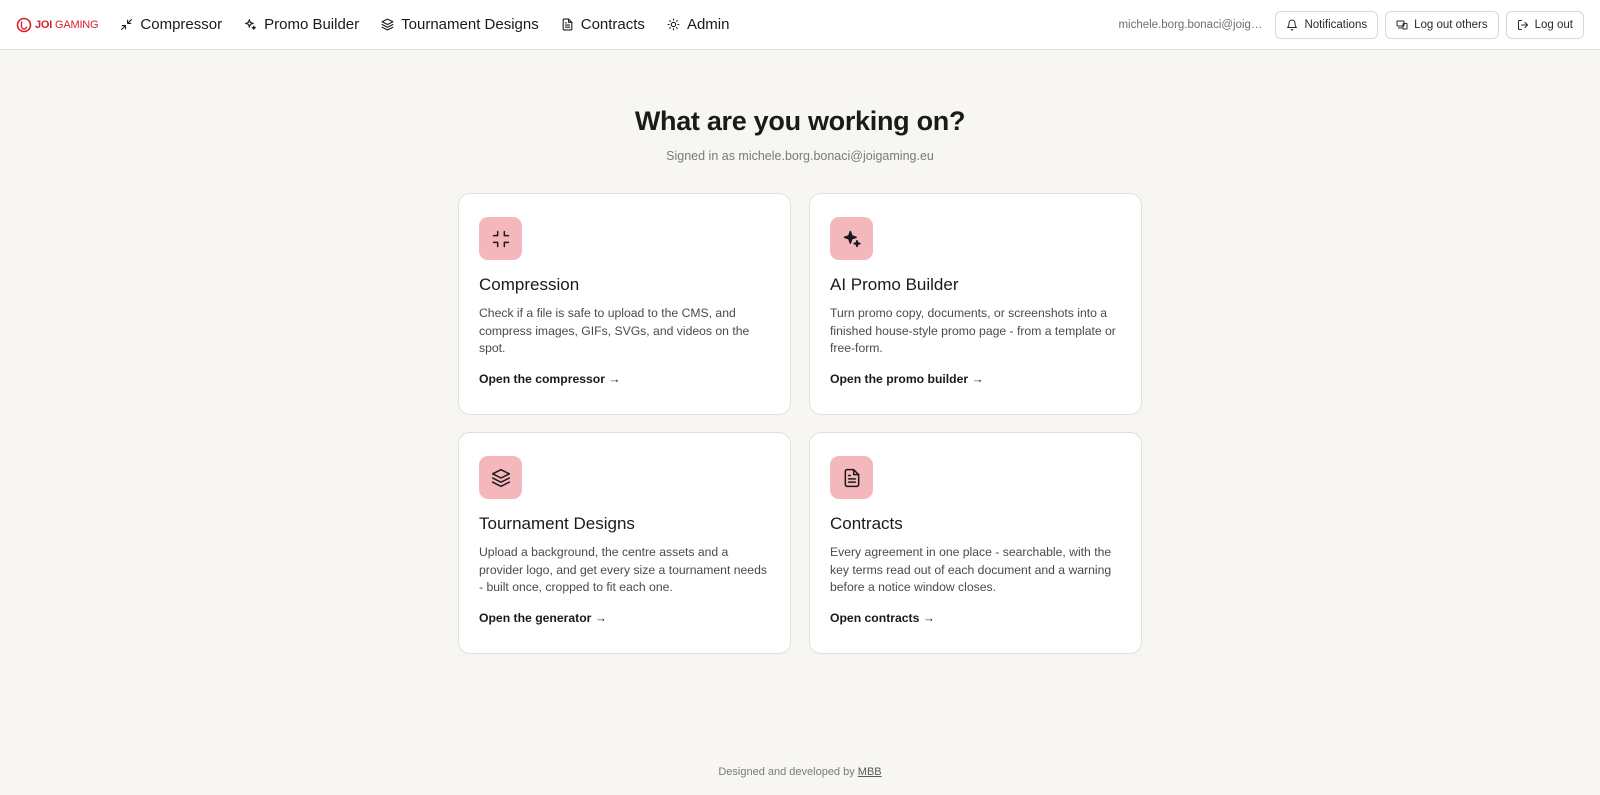 This screenshot has width=1600, height=795. I want to click on card-title: Tournament Designs, so click(557, 523).